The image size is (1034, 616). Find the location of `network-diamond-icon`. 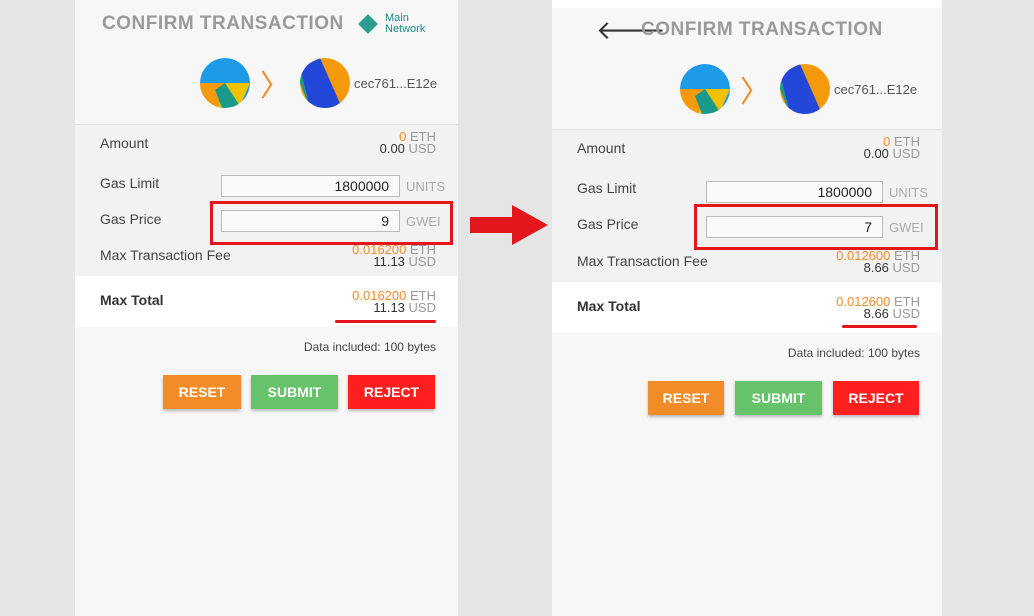

network-diamond-icon is located at coordinates (368, 24).